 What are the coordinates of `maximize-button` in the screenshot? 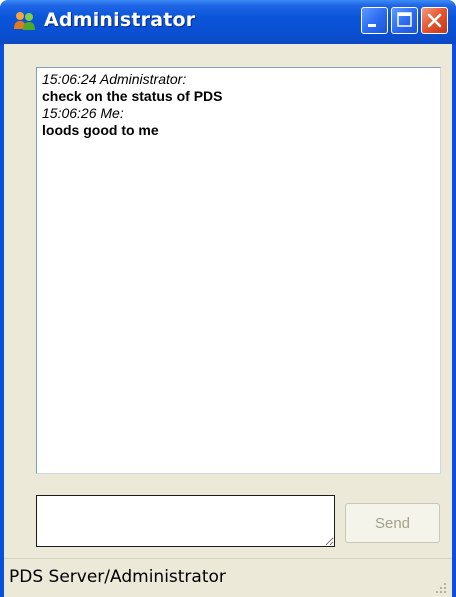 It's located at (404, 20).